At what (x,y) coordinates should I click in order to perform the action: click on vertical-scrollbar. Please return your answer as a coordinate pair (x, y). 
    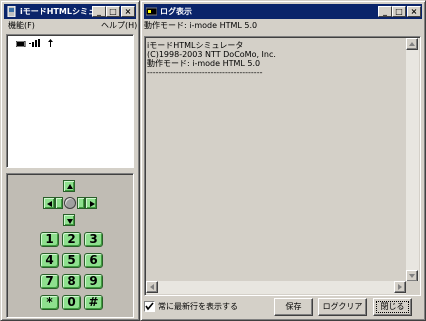
    Looking at the image, I should click on (412, 160).